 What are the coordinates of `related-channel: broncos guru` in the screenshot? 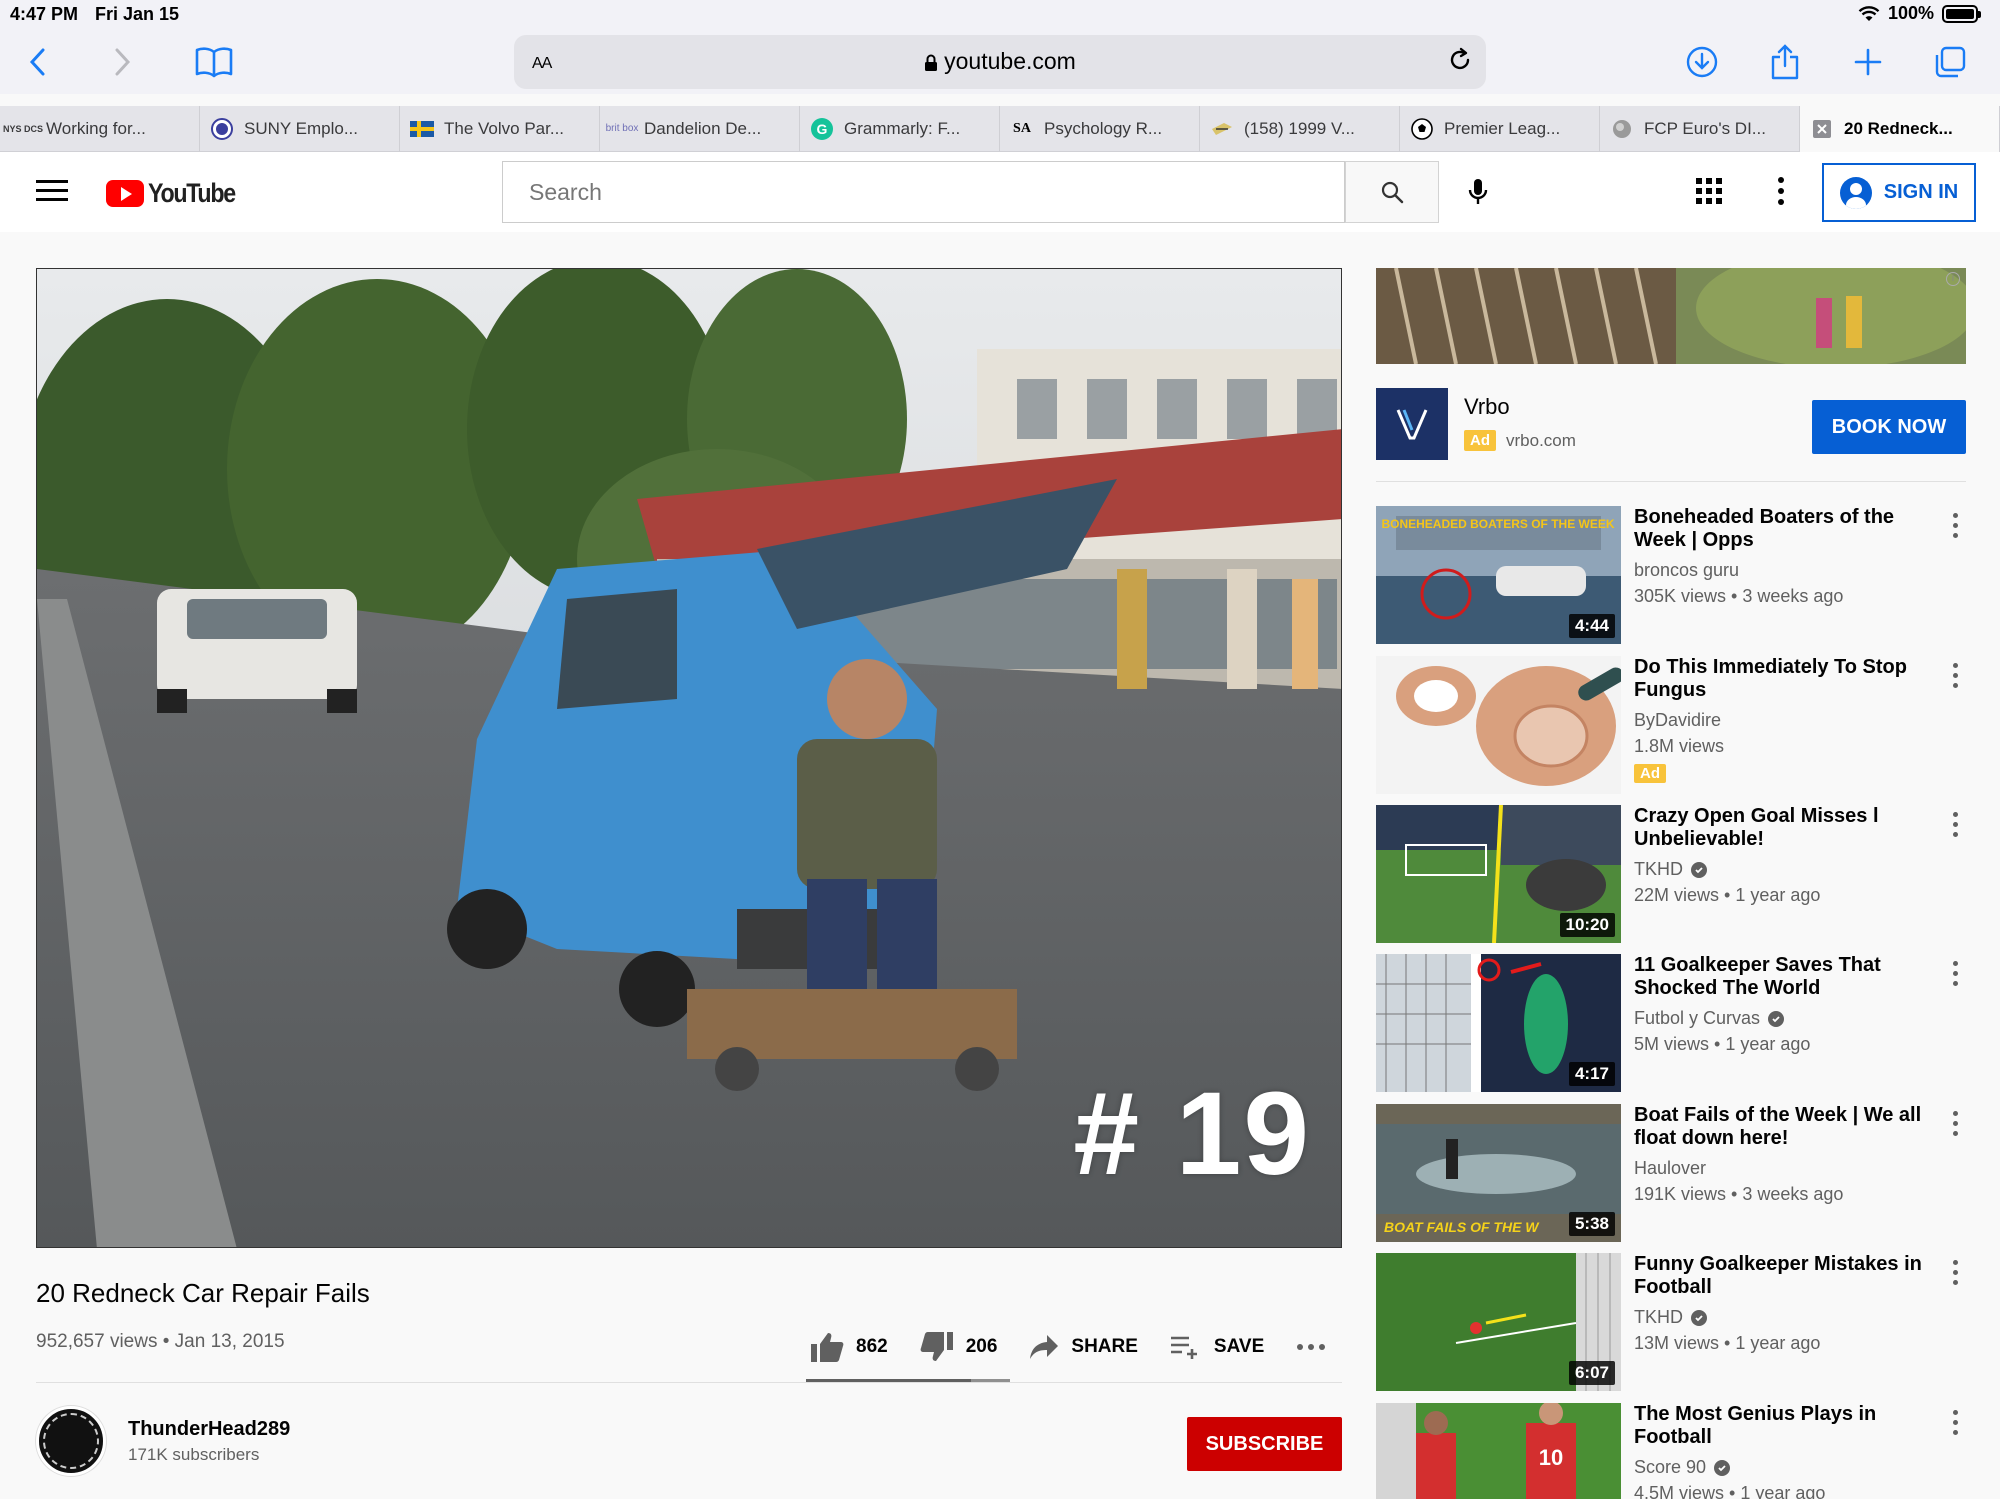 It's located at (1686, 570).